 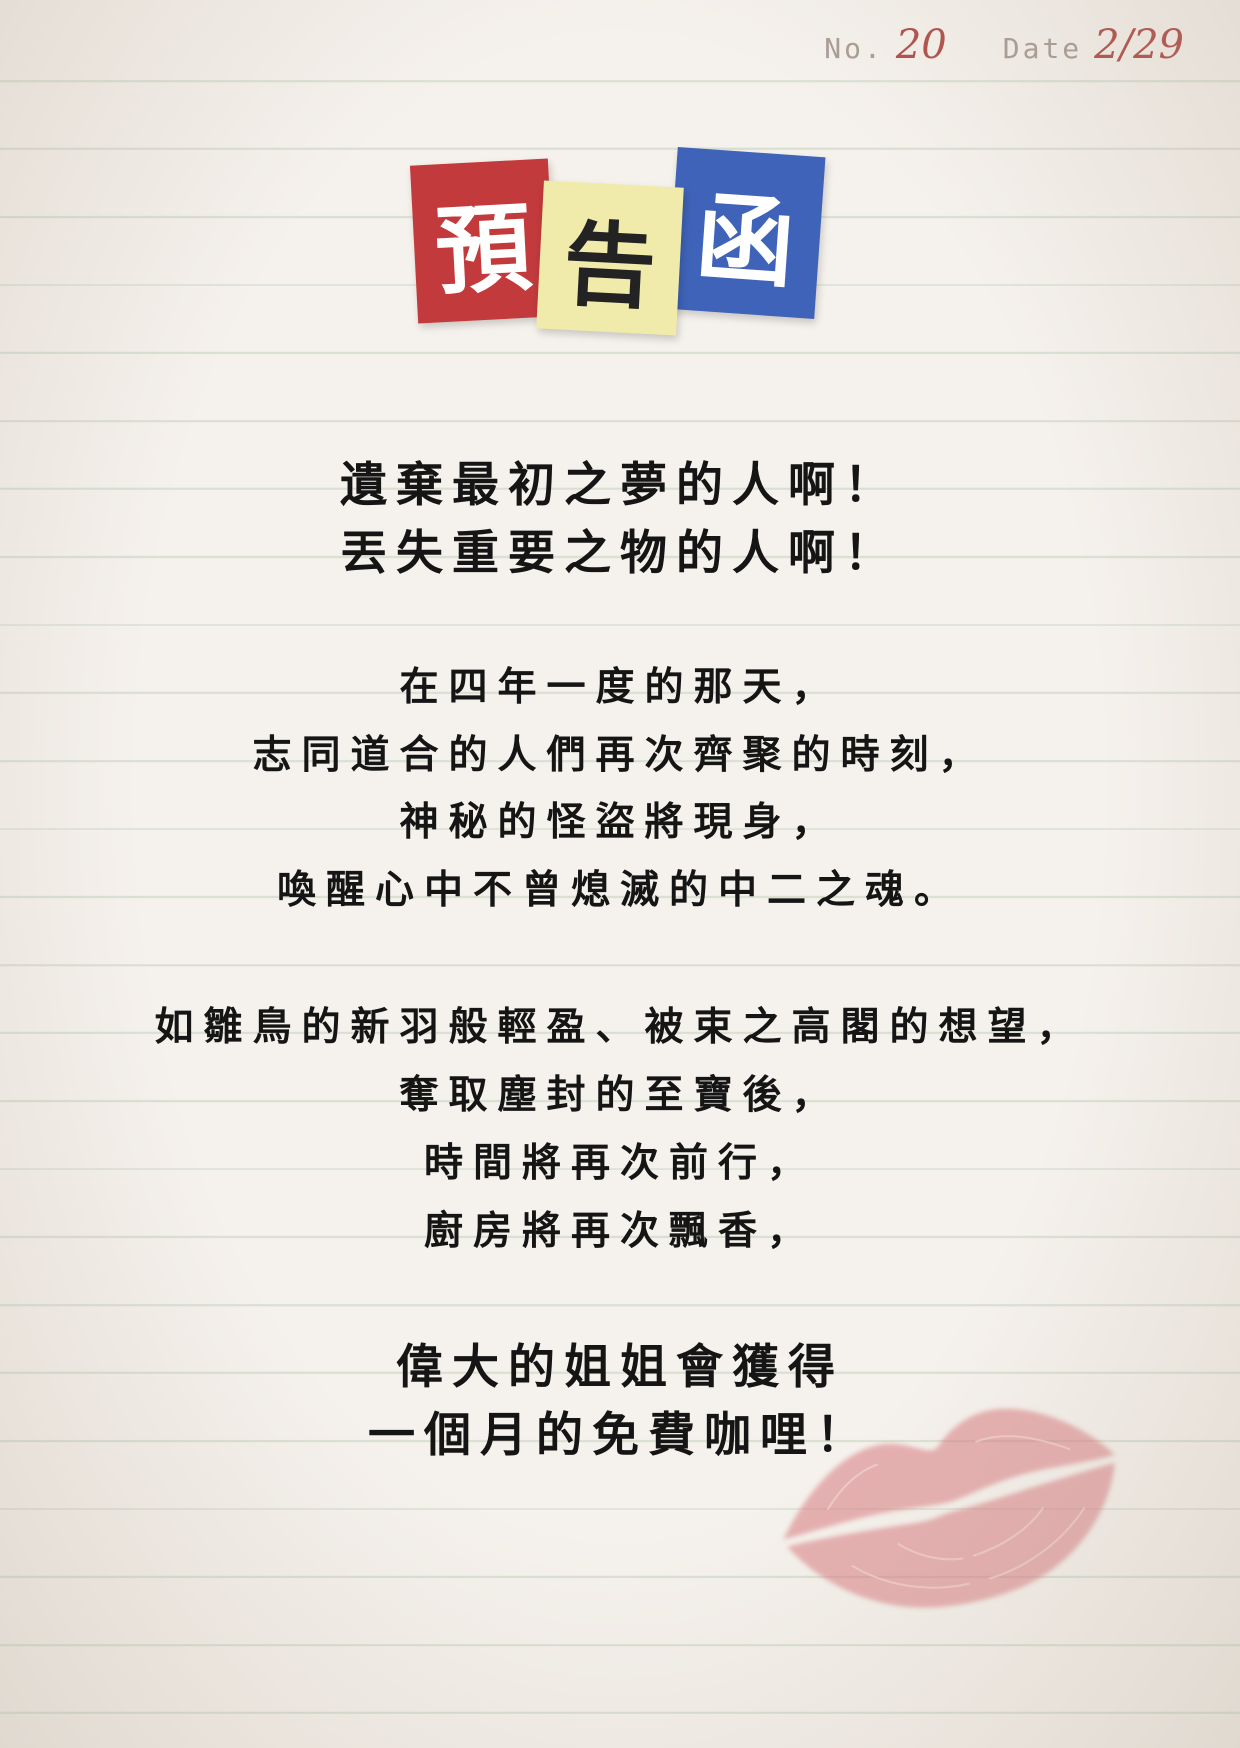 What do you see at coordinates (620, 687) in the screenshot?
I see `letter-line: 在四年一度的那天，` at bounding box center [620, 687].